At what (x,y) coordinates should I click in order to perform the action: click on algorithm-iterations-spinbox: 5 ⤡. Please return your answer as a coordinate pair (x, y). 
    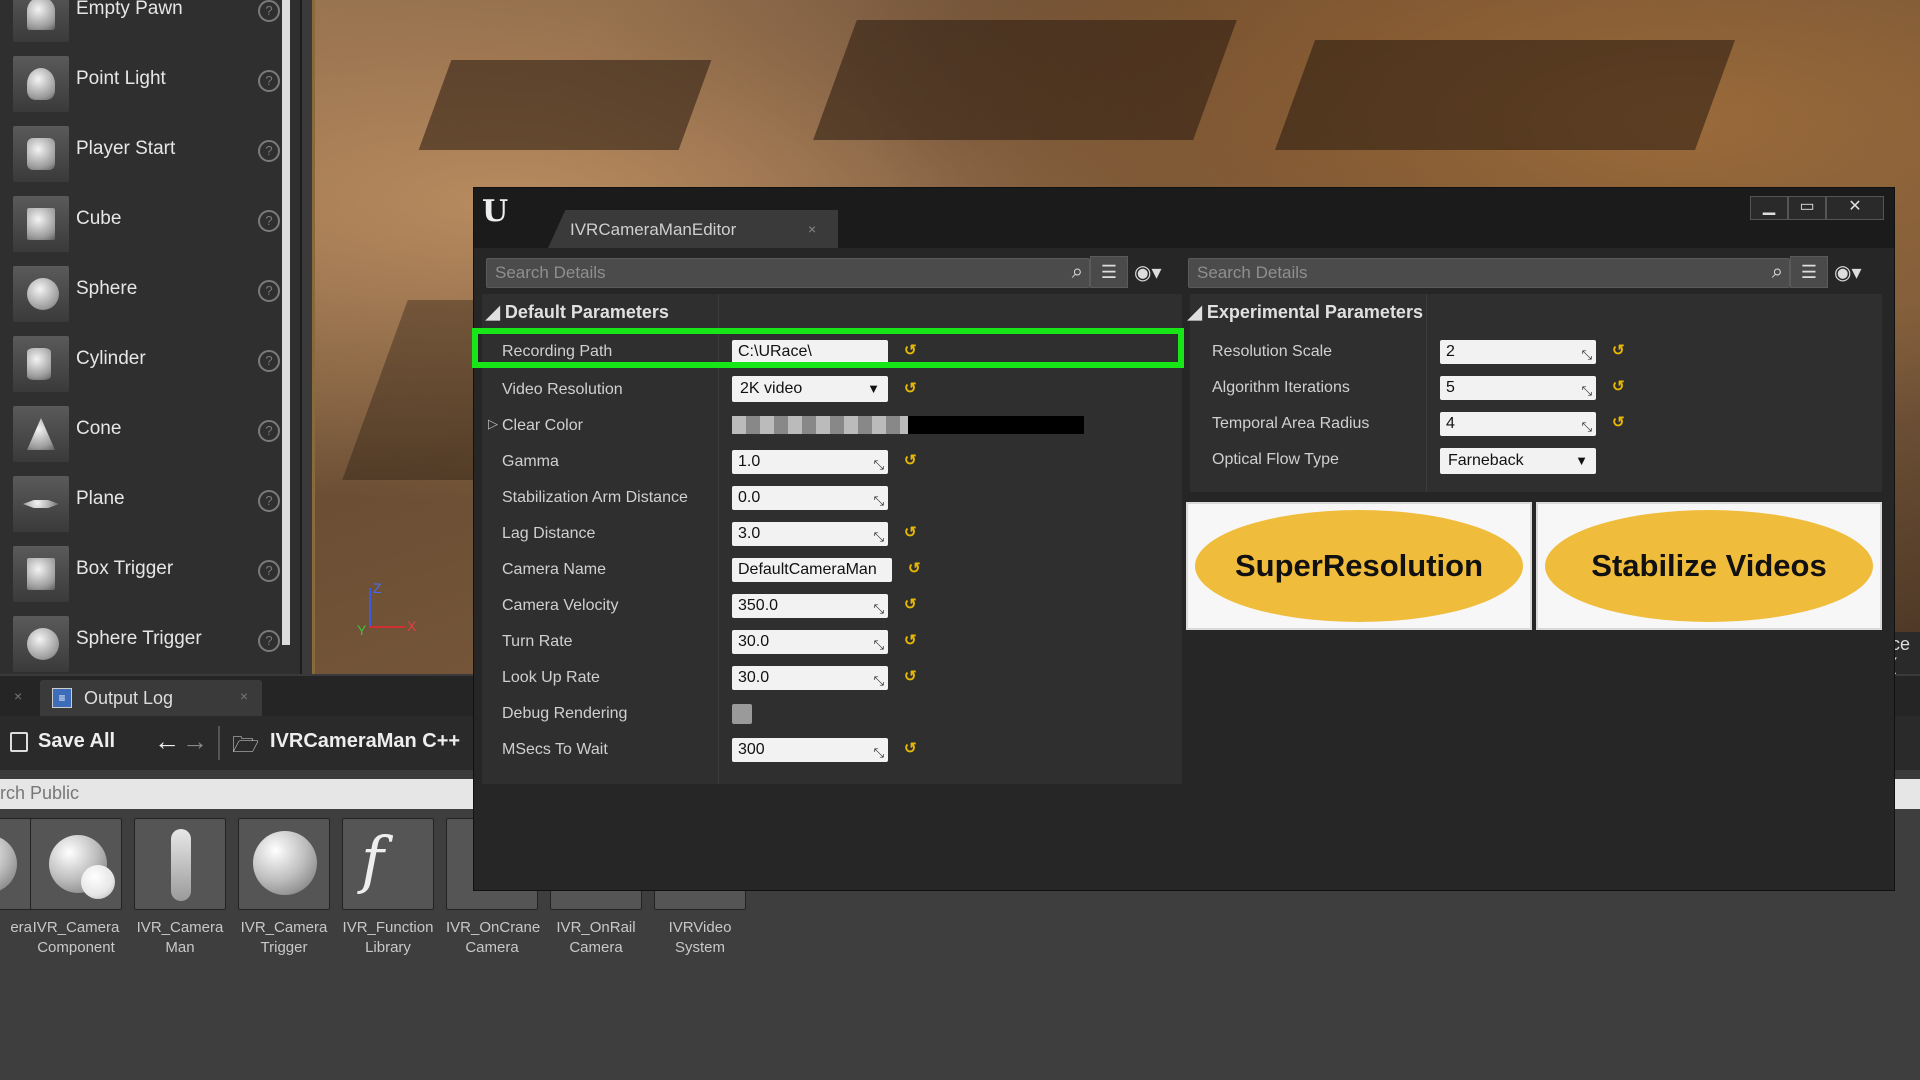
    Looking at the image, I should click on (1518, 388).